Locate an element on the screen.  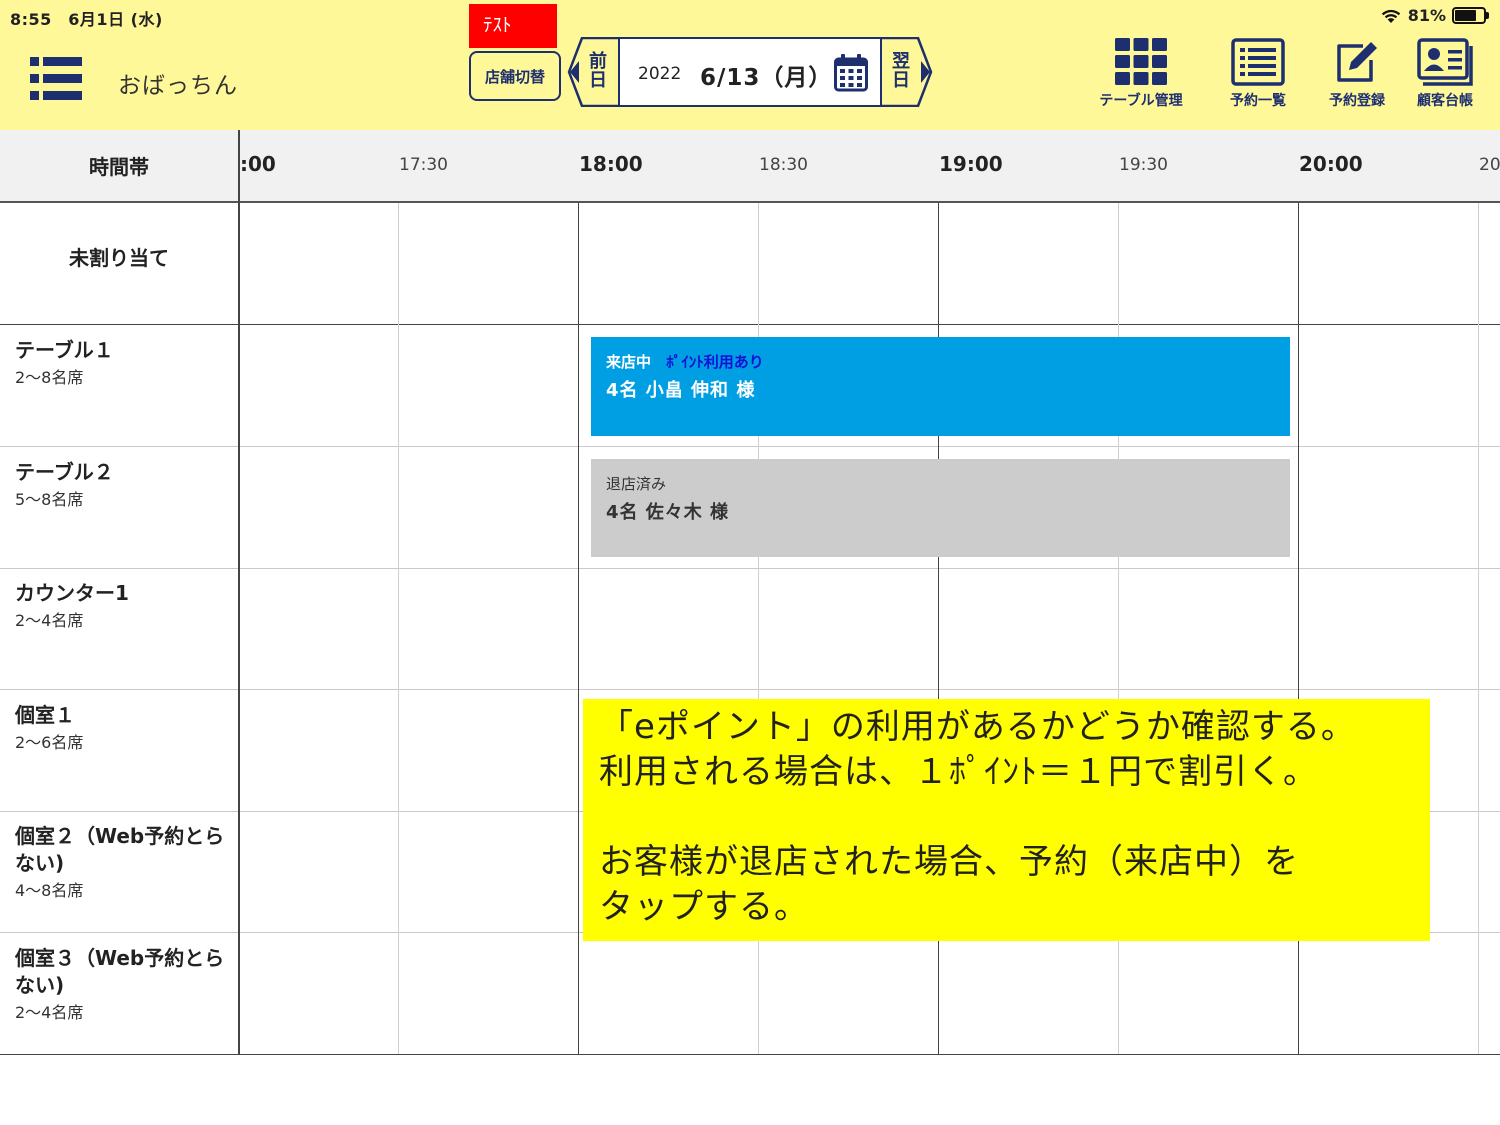
calendar-icon is located at coordinates (851, 73).